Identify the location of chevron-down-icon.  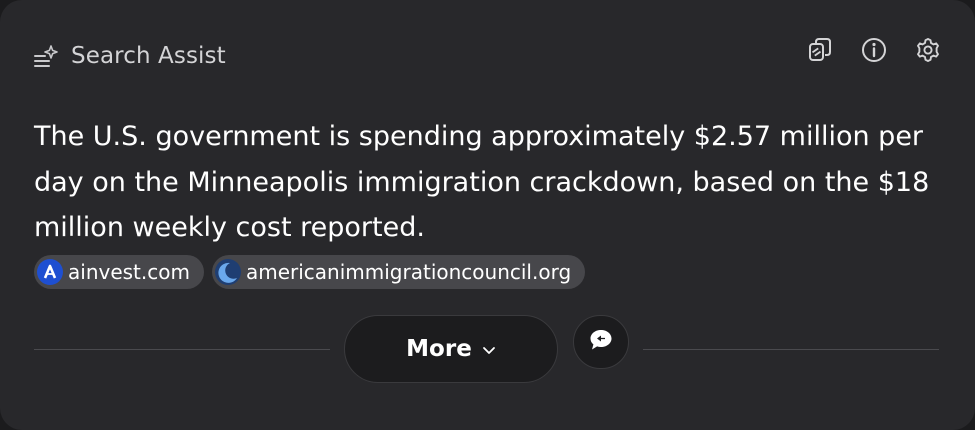
(489, 349).